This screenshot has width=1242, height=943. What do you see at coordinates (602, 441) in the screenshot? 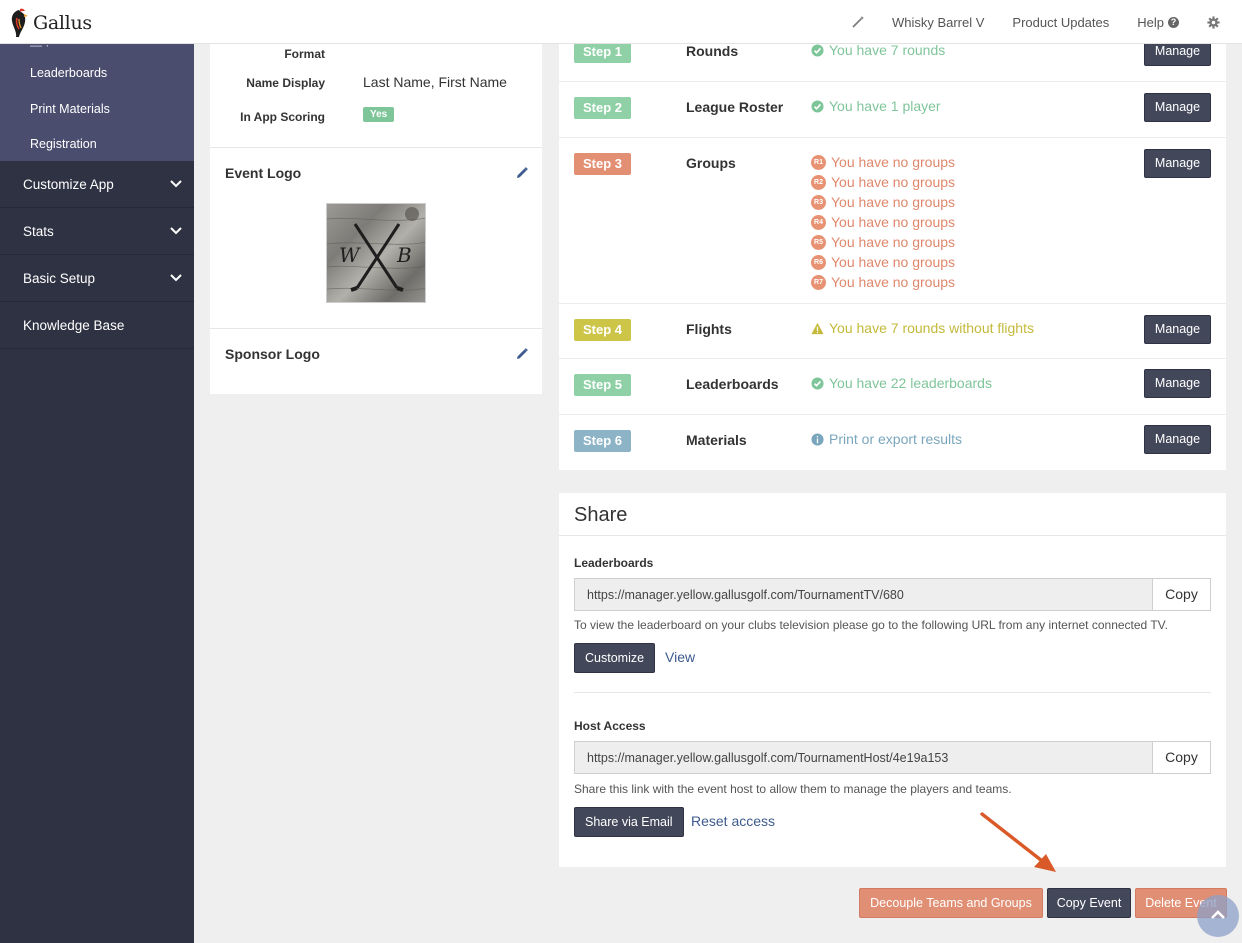
I see `step-badge: Step 6` at bounding box center [602, 441].